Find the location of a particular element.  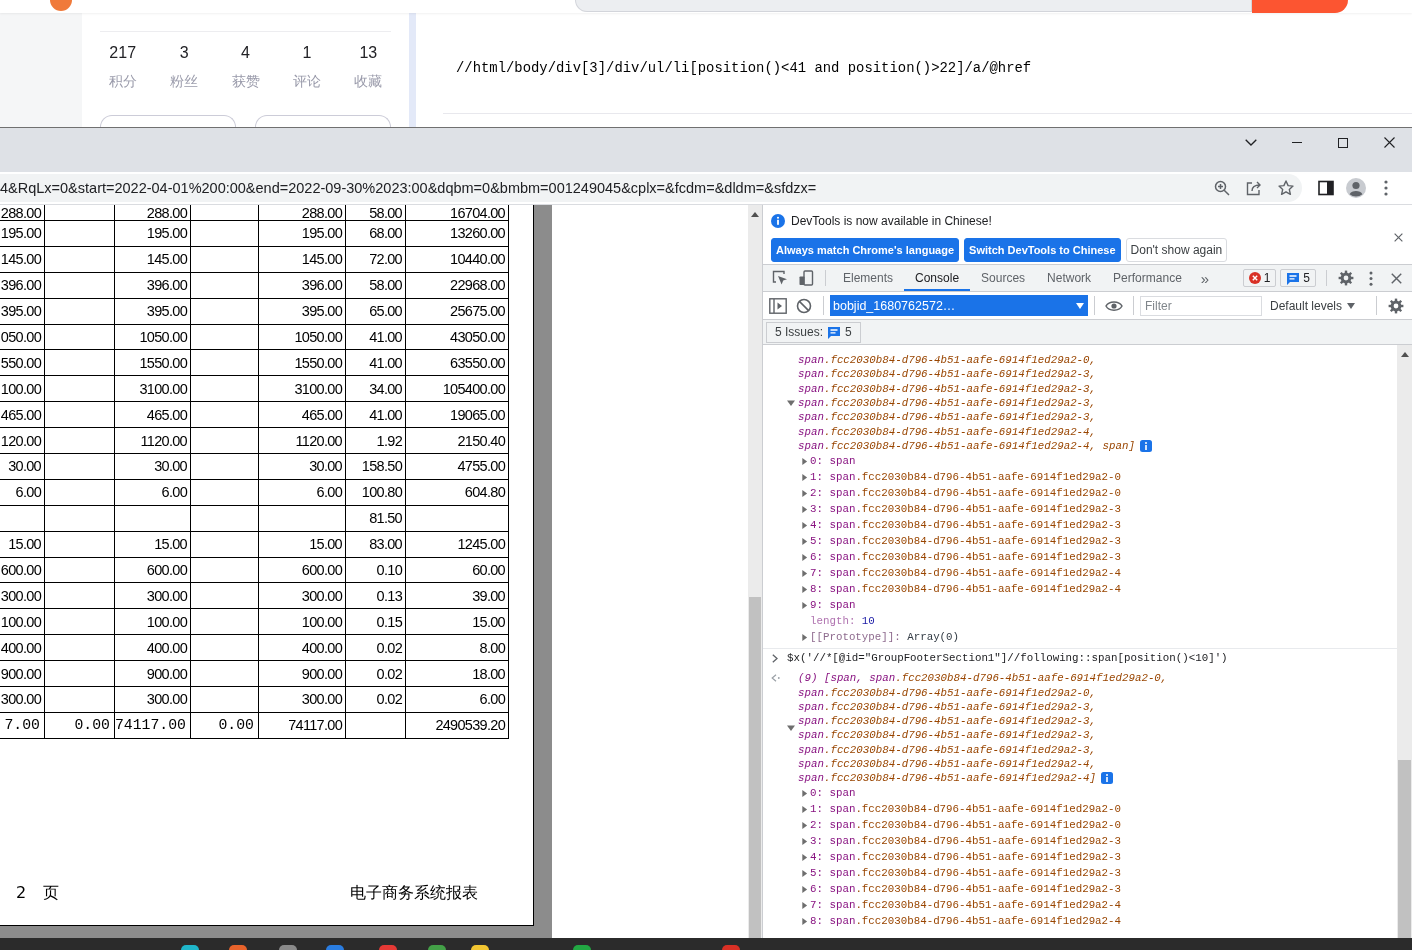

more-tabs-button: » is located at coordinates (1205, 278).